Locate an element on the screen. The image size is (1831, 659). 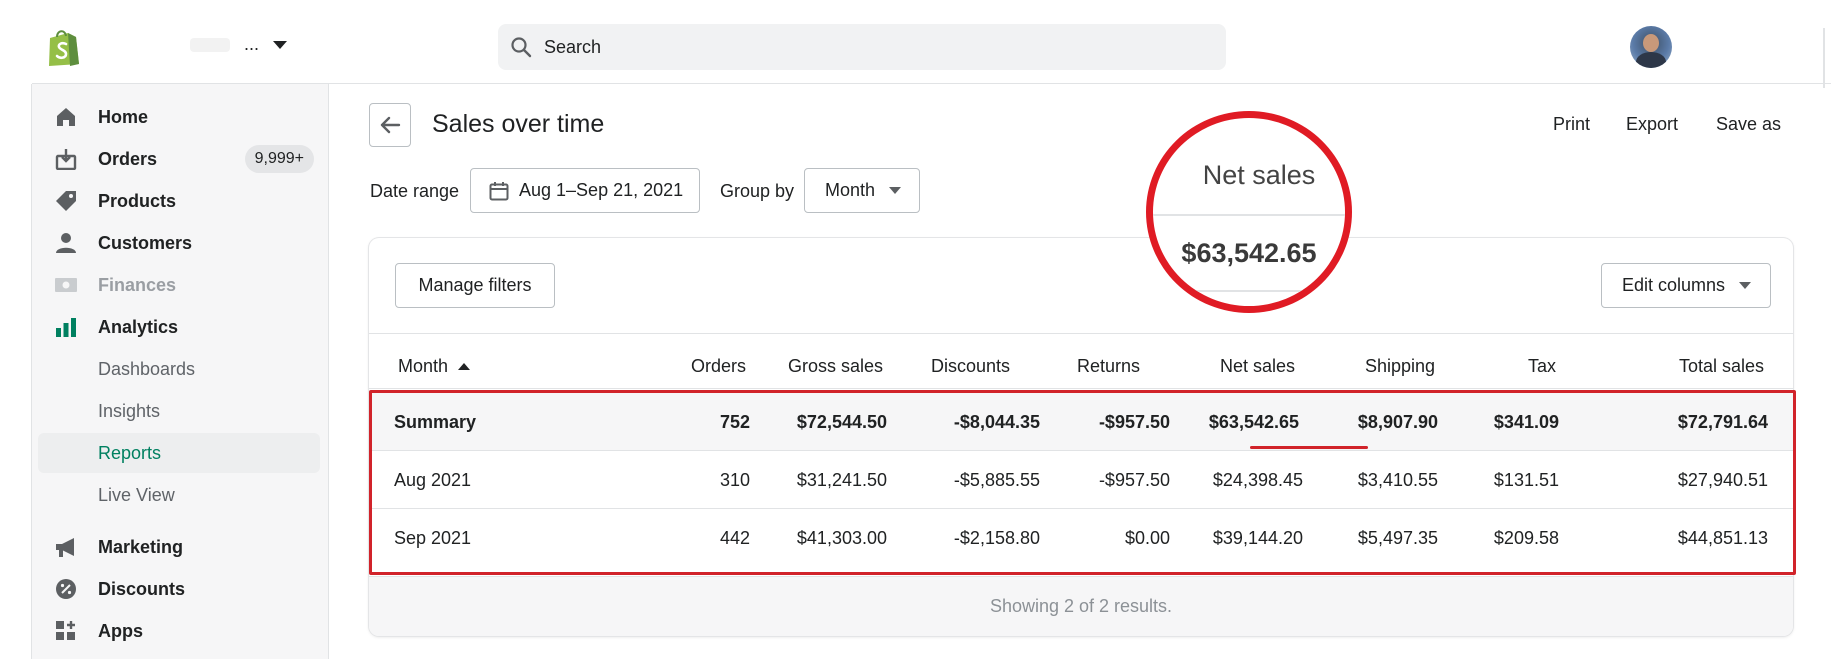
arrow-left-icon is located at coordinates (390, 125).